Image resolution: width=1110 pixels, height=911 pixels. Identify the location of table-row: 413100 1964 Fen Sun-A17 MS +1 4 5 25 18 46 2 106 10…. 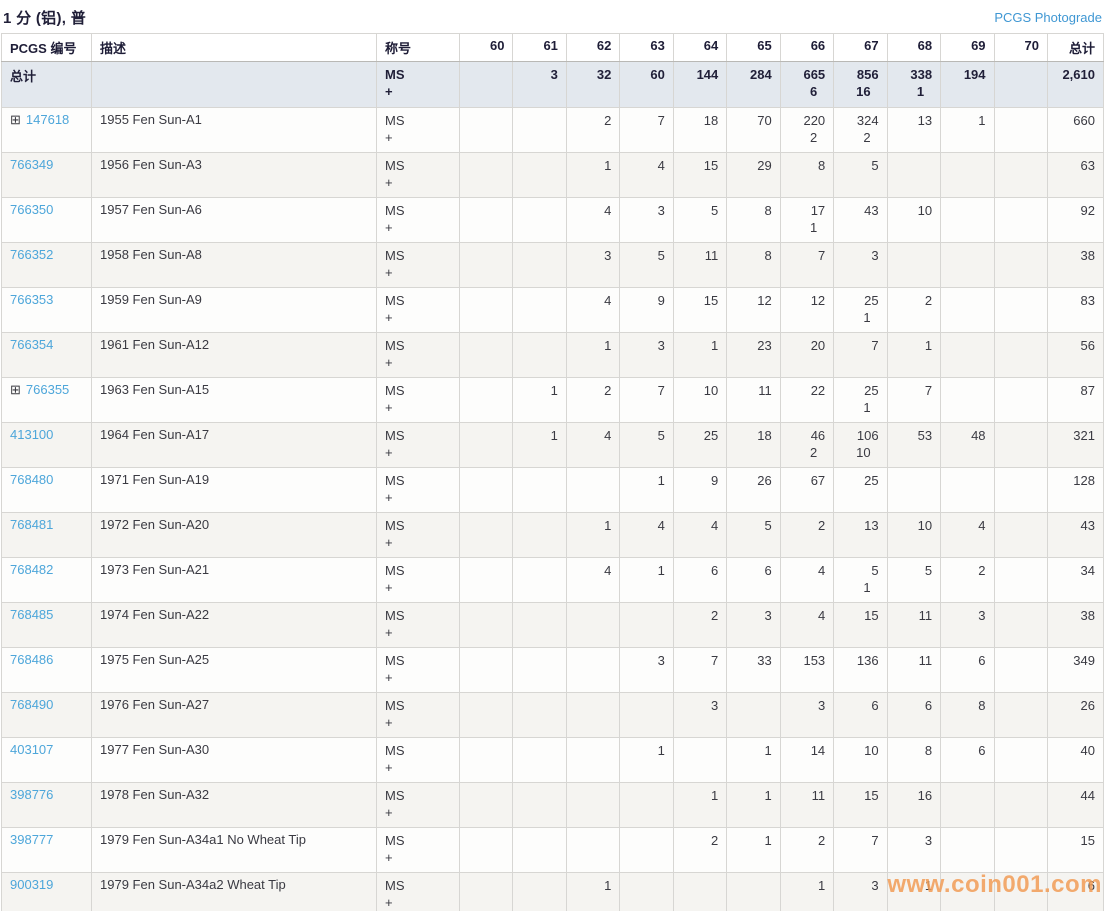
(552, 445).